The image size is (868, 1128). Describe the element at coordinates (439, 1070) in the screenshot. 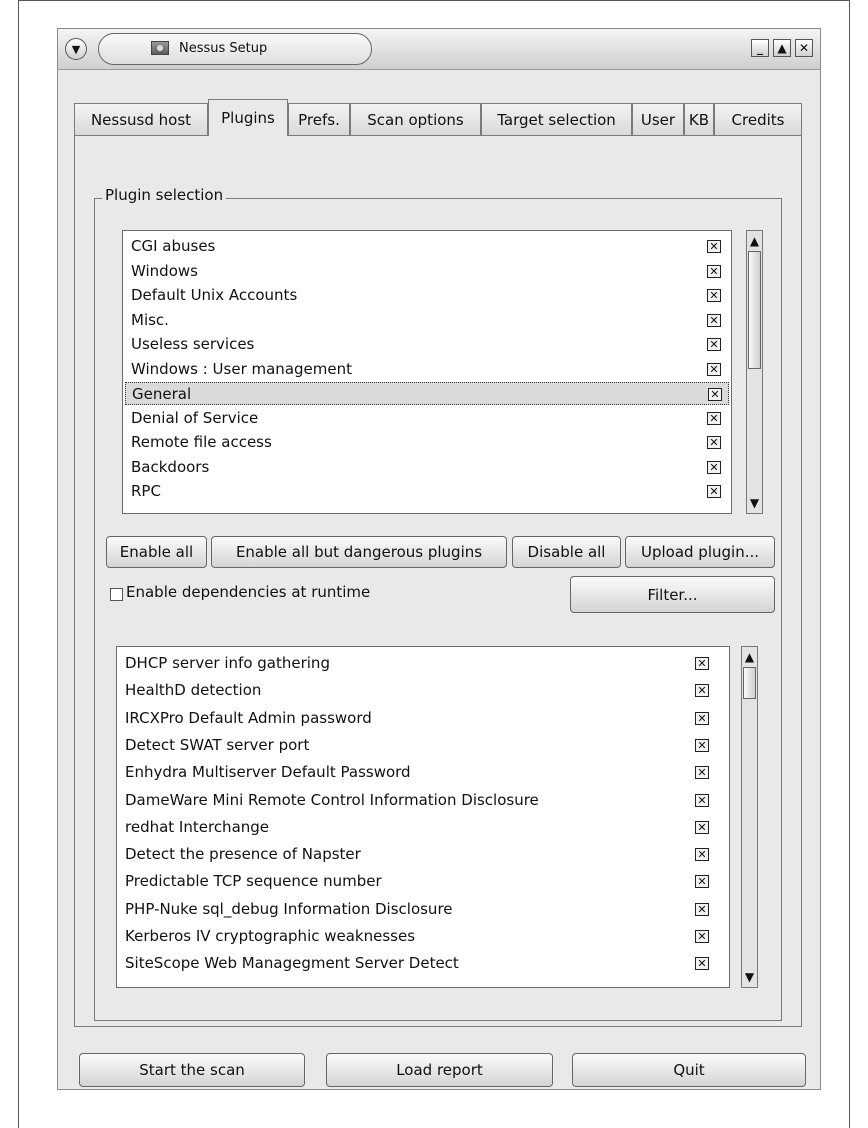

I see `load-report-button: Load report` at that location.